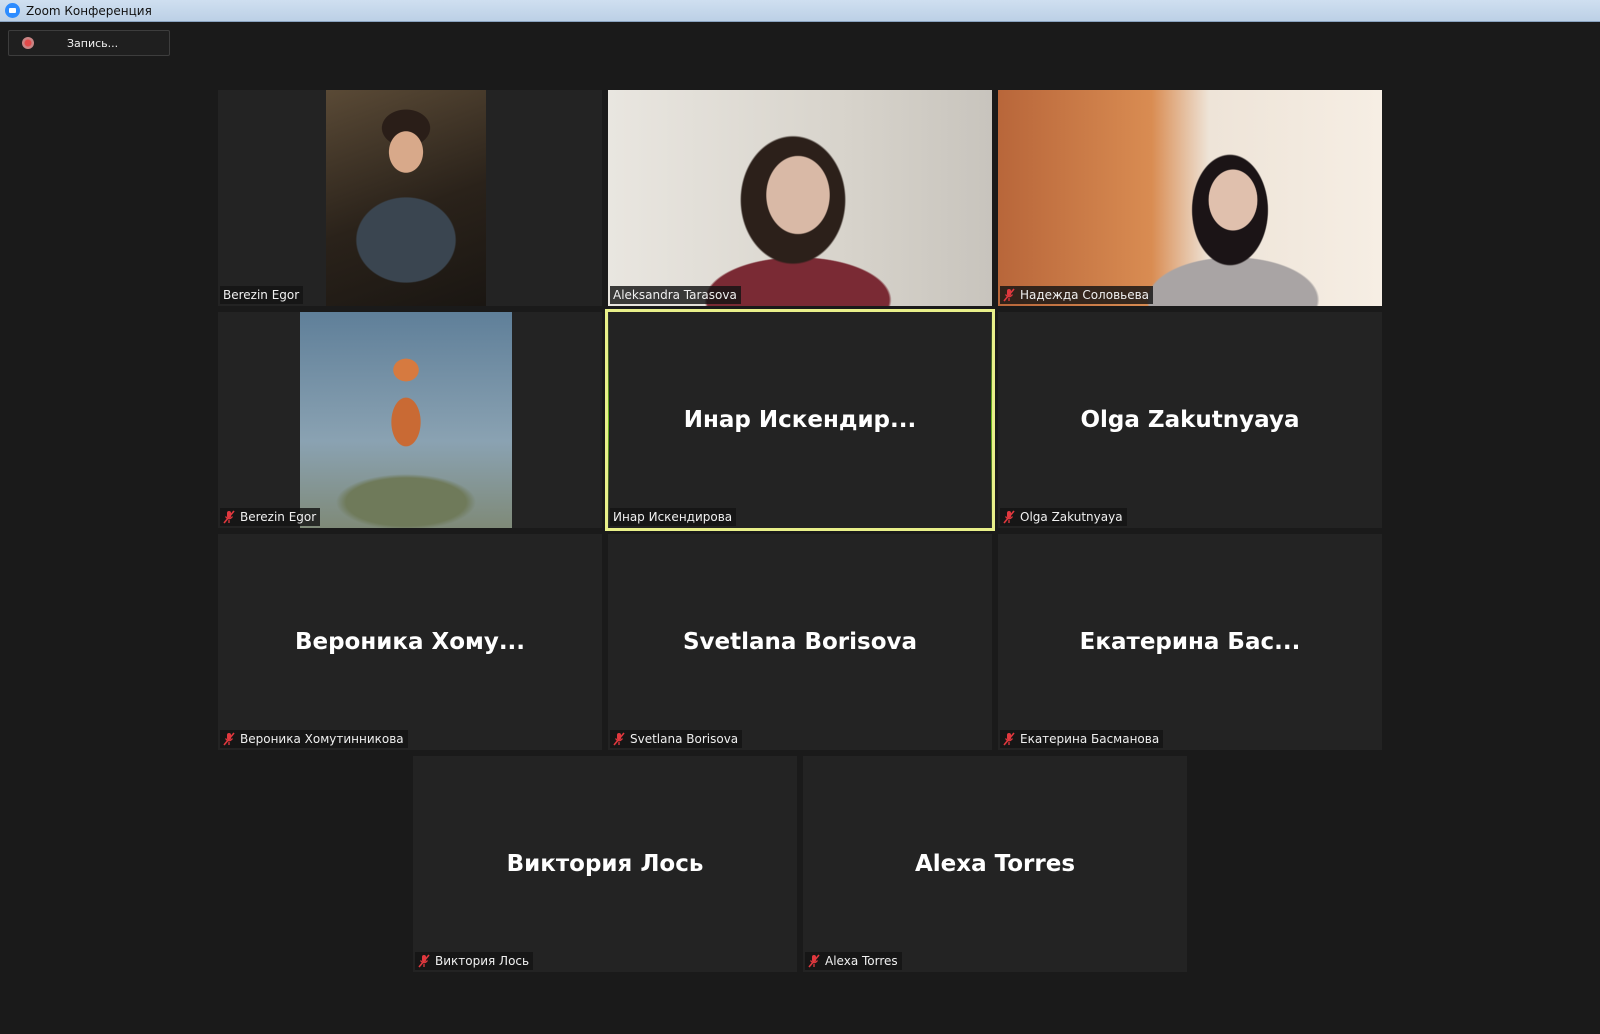  What do you see at coordinates (482, 961) in the screenshot?
I see `participant-name: Виктория Лось` at bounding box center [482, 961].